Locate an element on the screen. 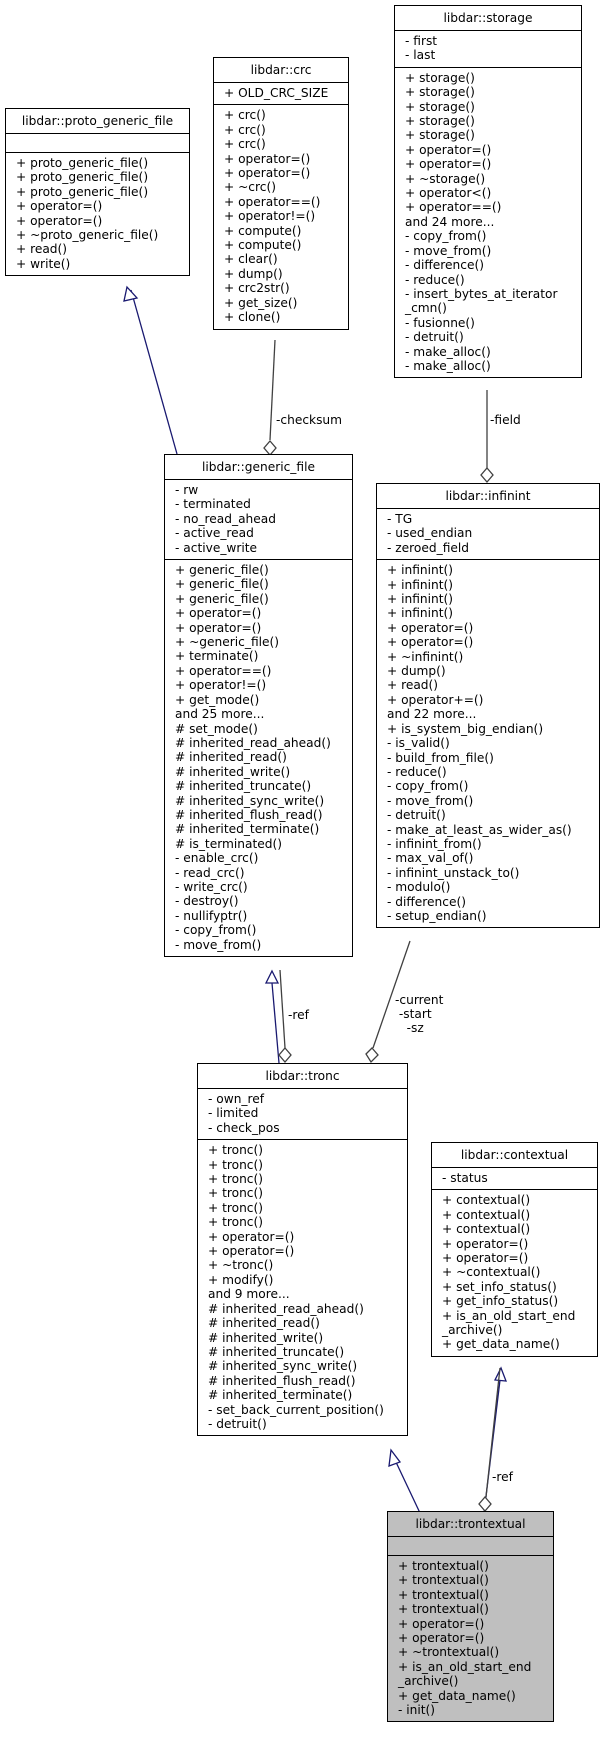  class-attribute: - active_write is located at coordinates (216, 547).